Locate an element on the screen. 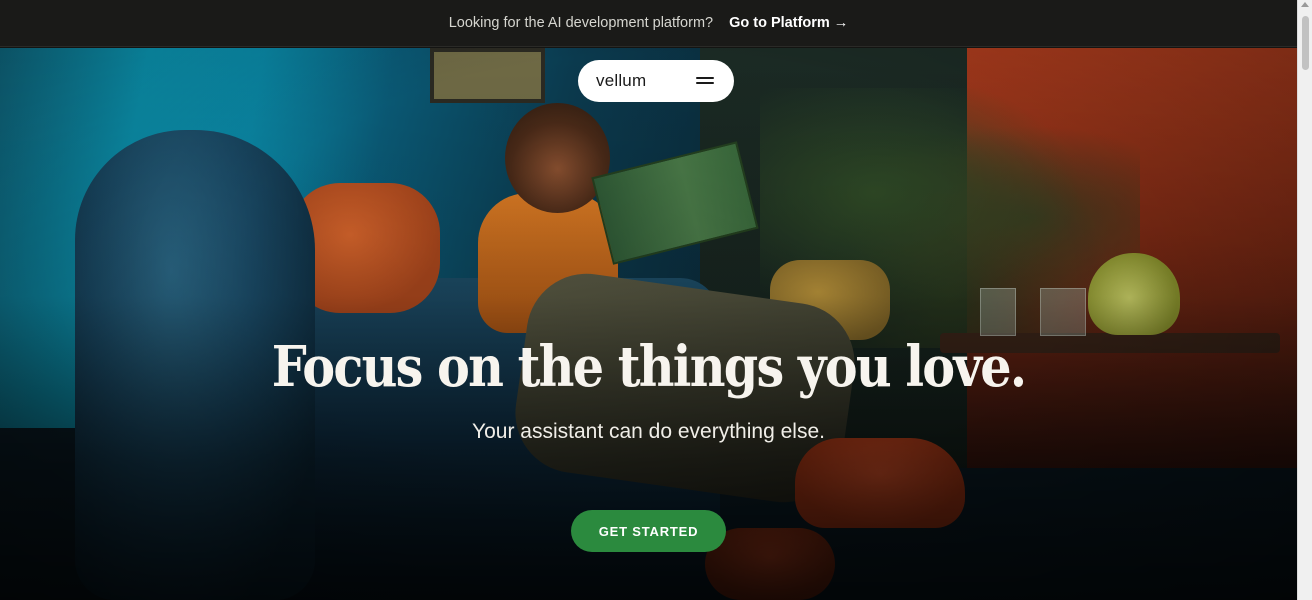 The image size is (1312, 600). hero-headline: Focus on the things you love. is located at coordinates (649, 367).